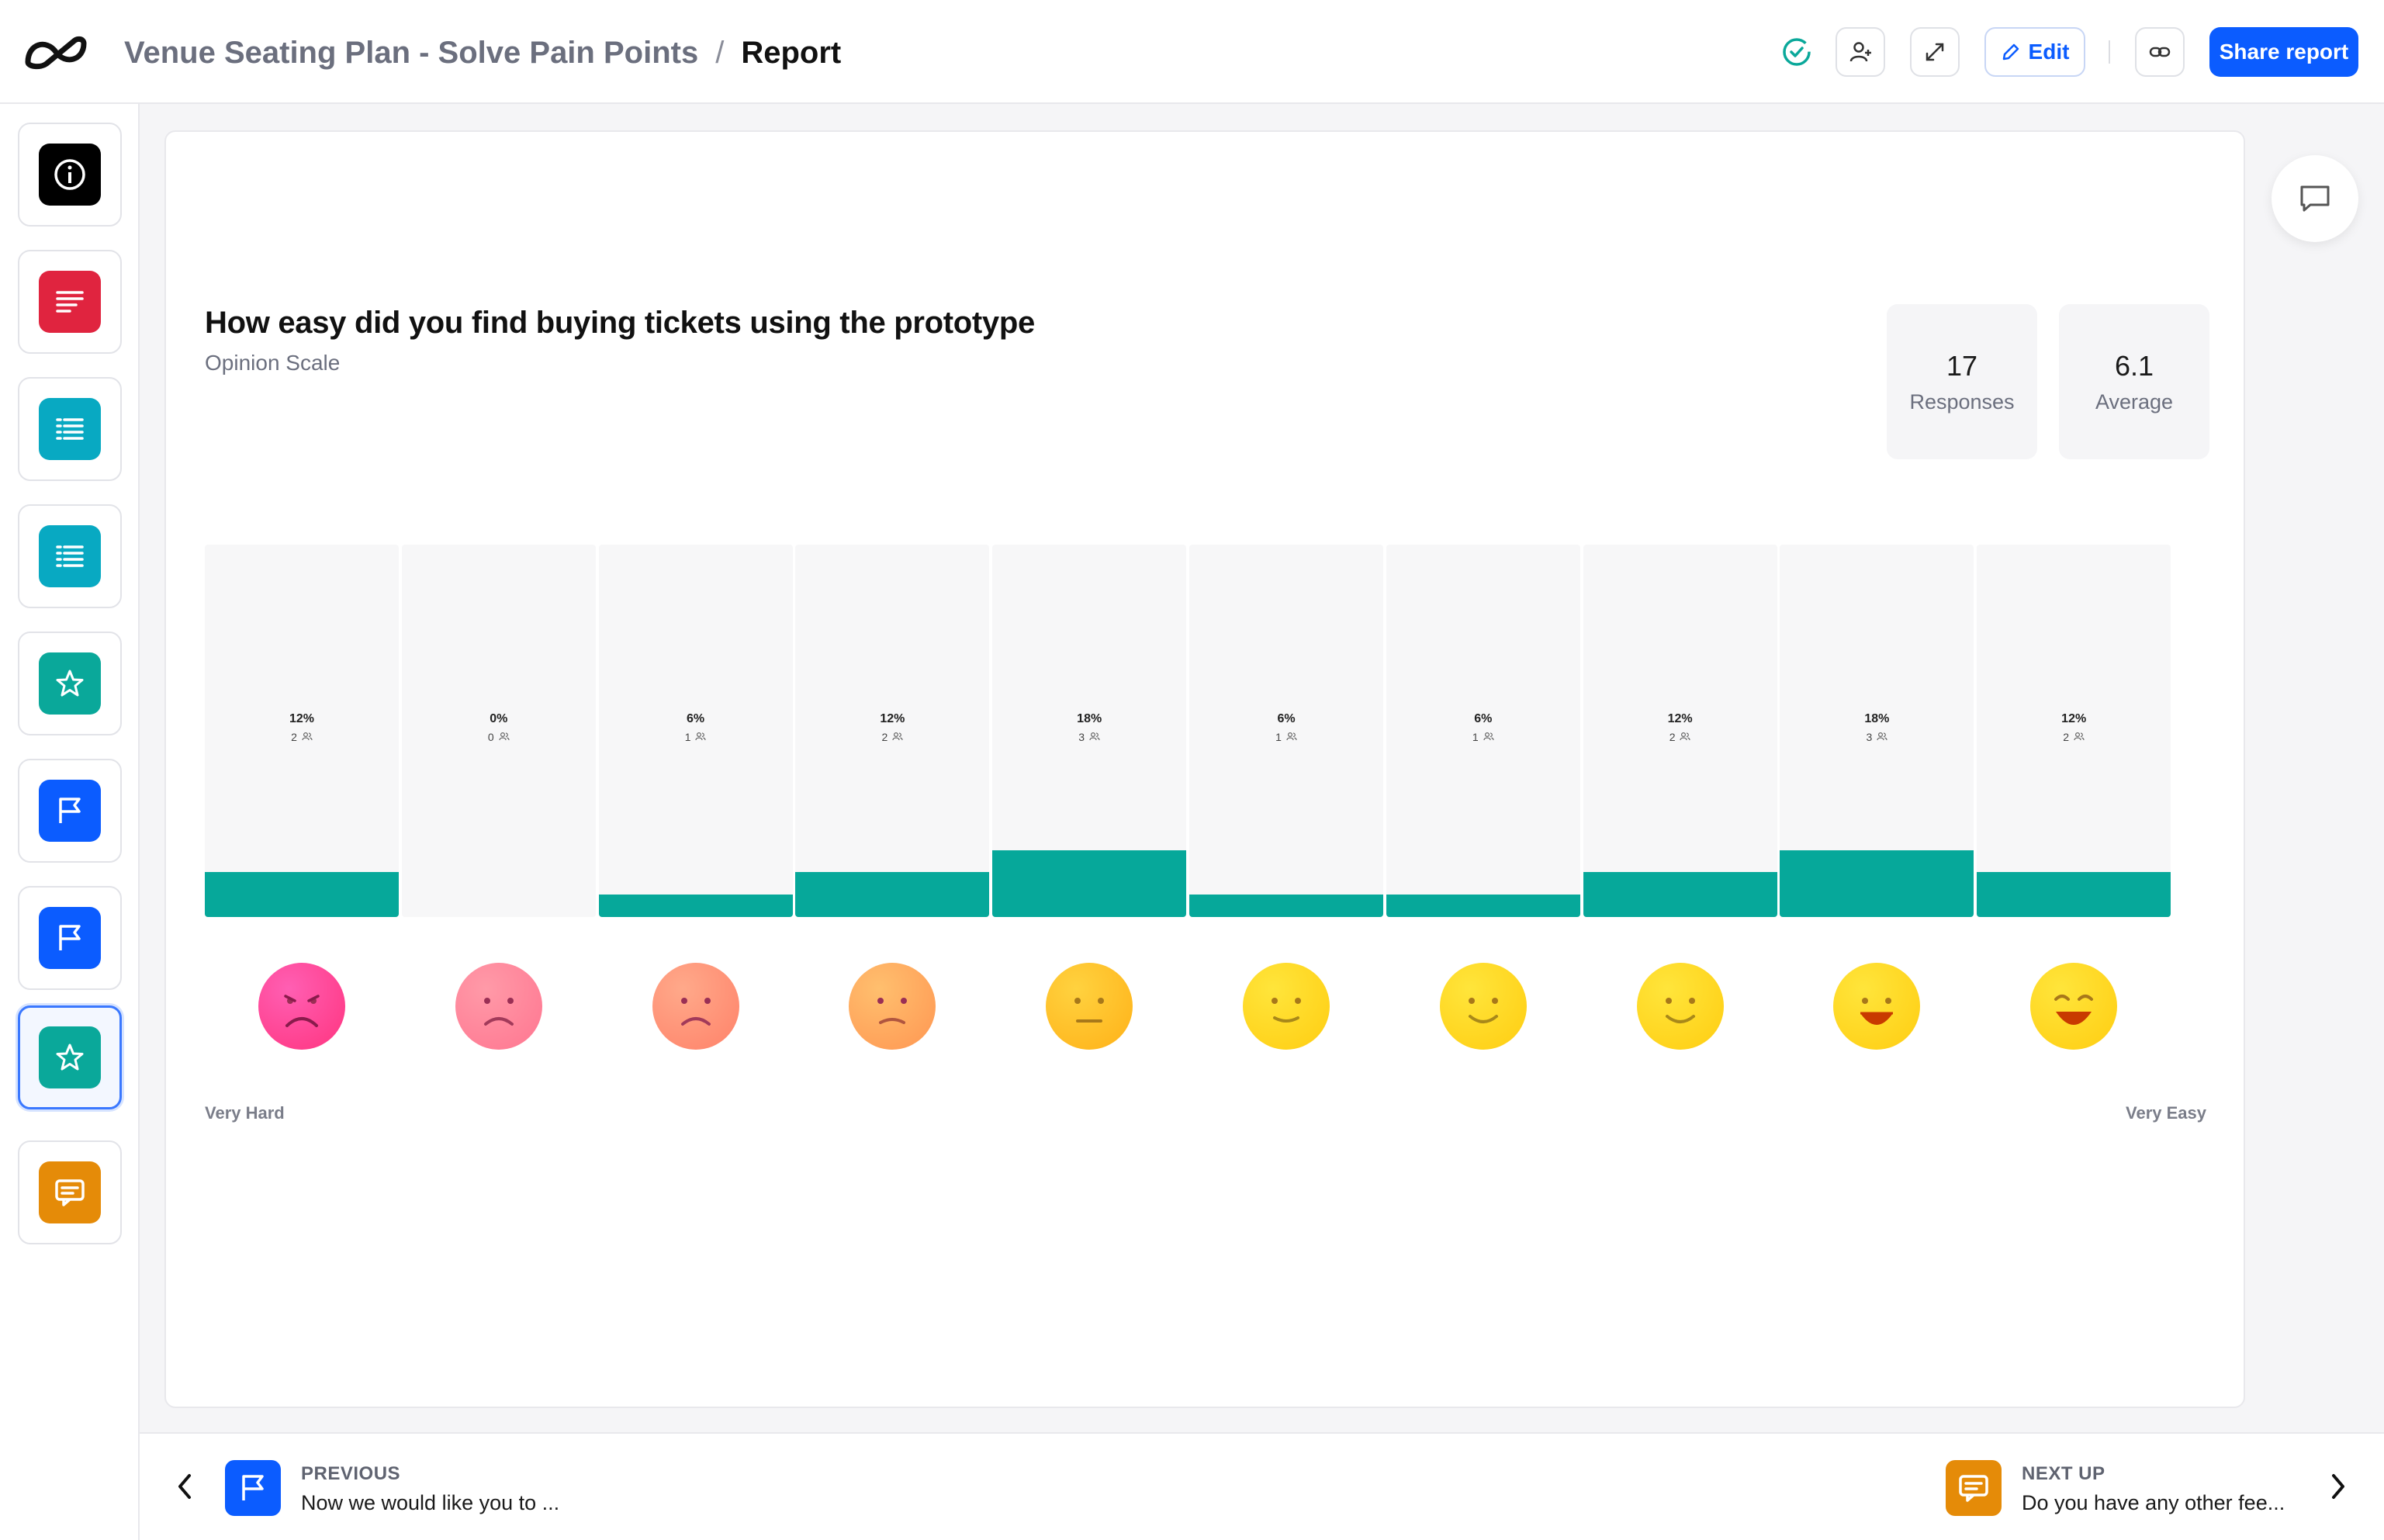 This screenshot has width=2384, height=1540. Describe the element at coordinates (2010, 52) in the screenshot. I see `pencil-icon` at that location.